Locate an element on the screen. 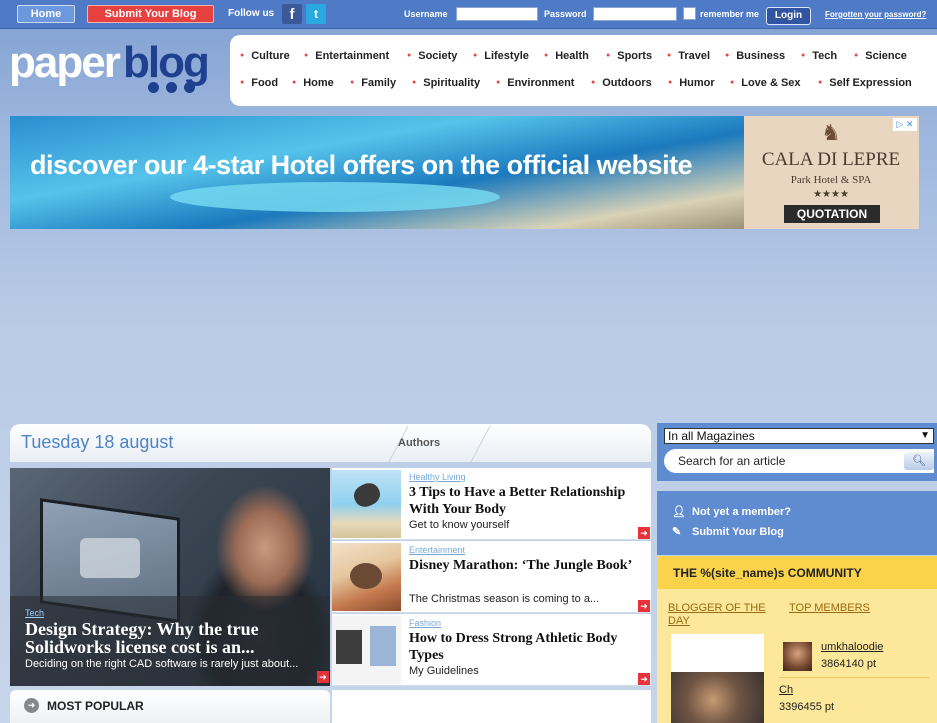  category-lifestyle: Lifestyle is located at coordinates (501, 56).